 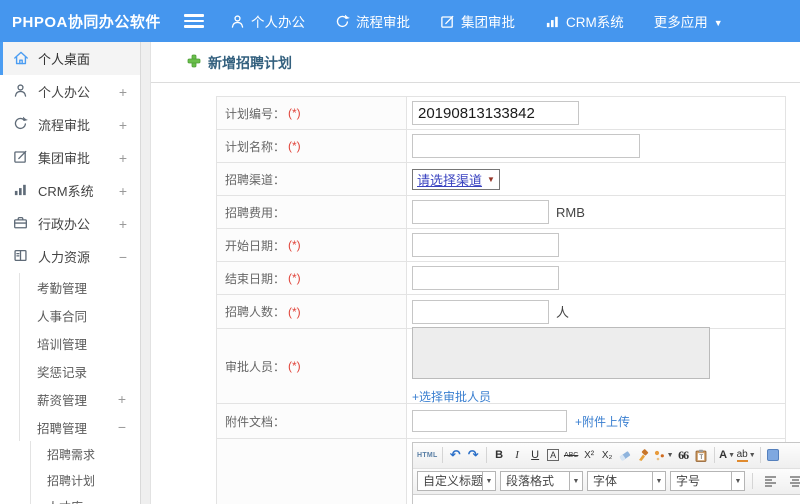 What do you see at coordinates (70, 256) in the screenshot?
I see `sidebar-item-human-resources: 人力资源 −` at bounding box center [70, 256].